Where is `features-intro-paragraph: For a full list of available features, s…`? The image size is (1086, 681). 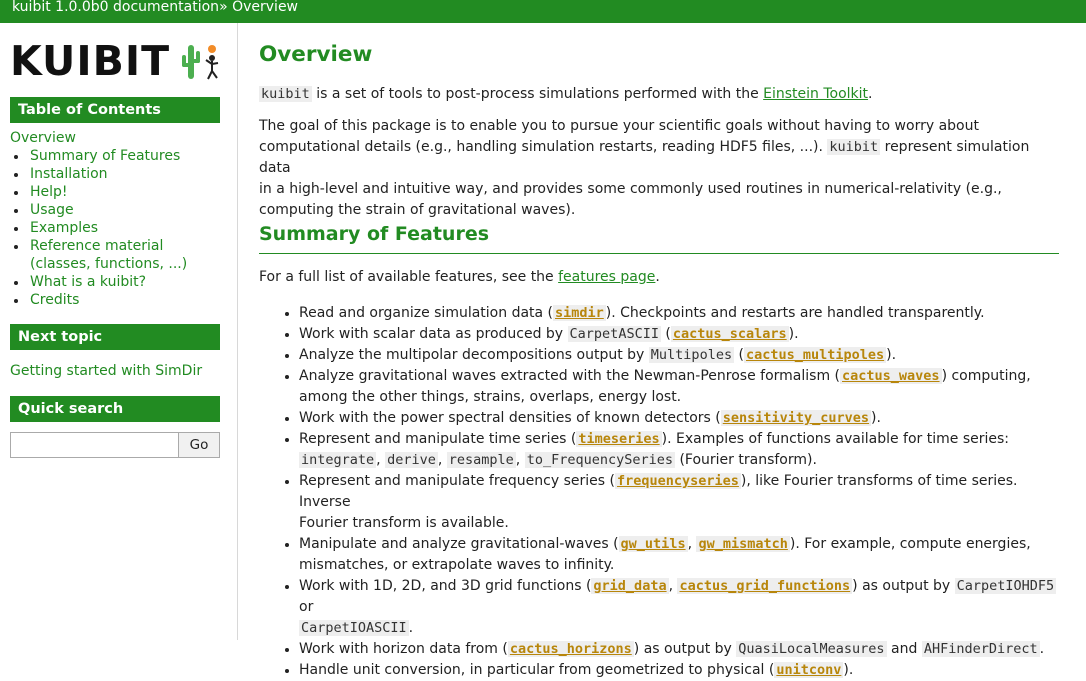
features-intro-paragraph: For a full list of available features, s… is located at coordinates (459, 277).